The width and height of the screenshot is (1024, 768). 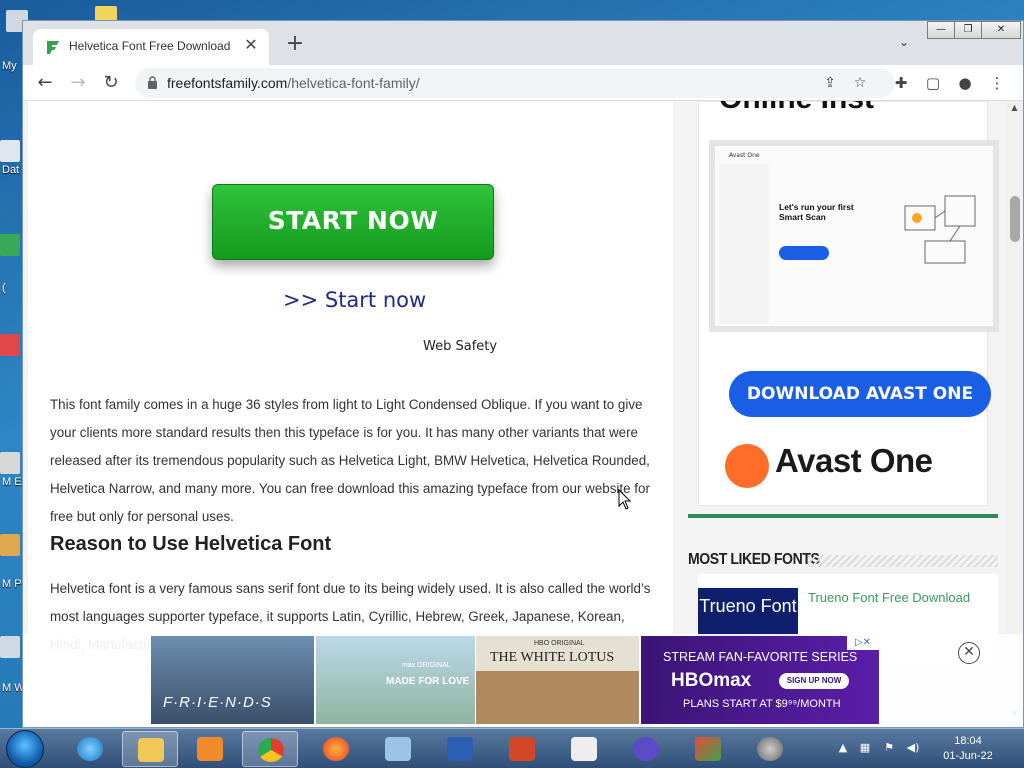 I want to click on desktop-icon-label: (, so click(x=4, y=288).